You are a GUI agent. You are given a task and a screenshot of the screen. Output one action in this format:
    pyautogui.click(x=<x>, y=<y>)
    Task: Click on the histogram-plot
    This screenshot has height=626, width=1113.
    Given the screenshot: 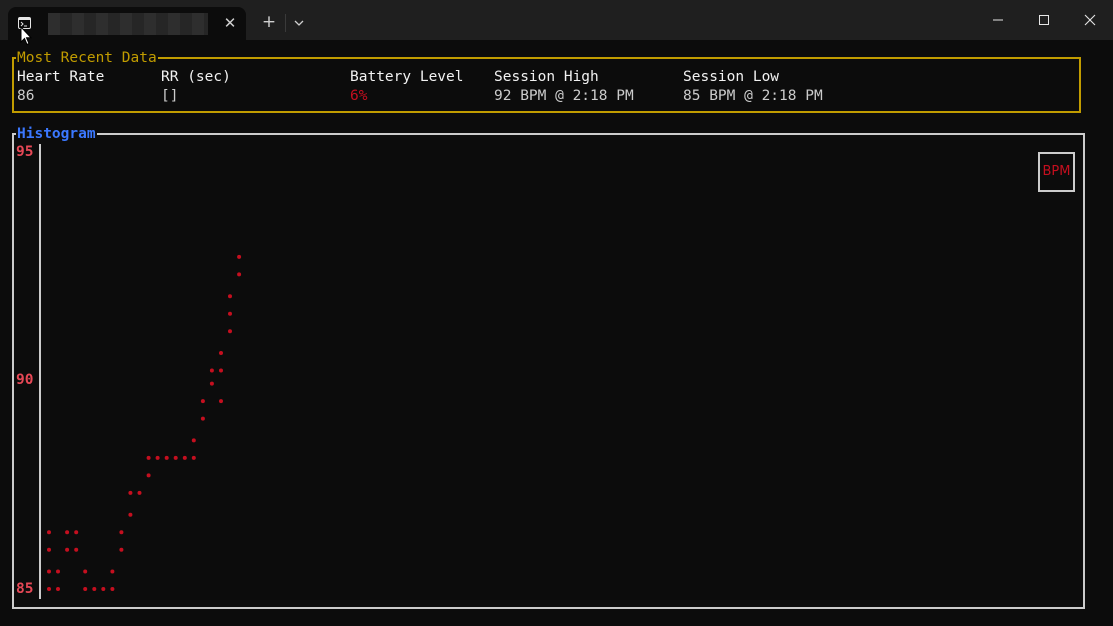 What is the action you would take?
    pyautogui.click(x=144, y=422)
    